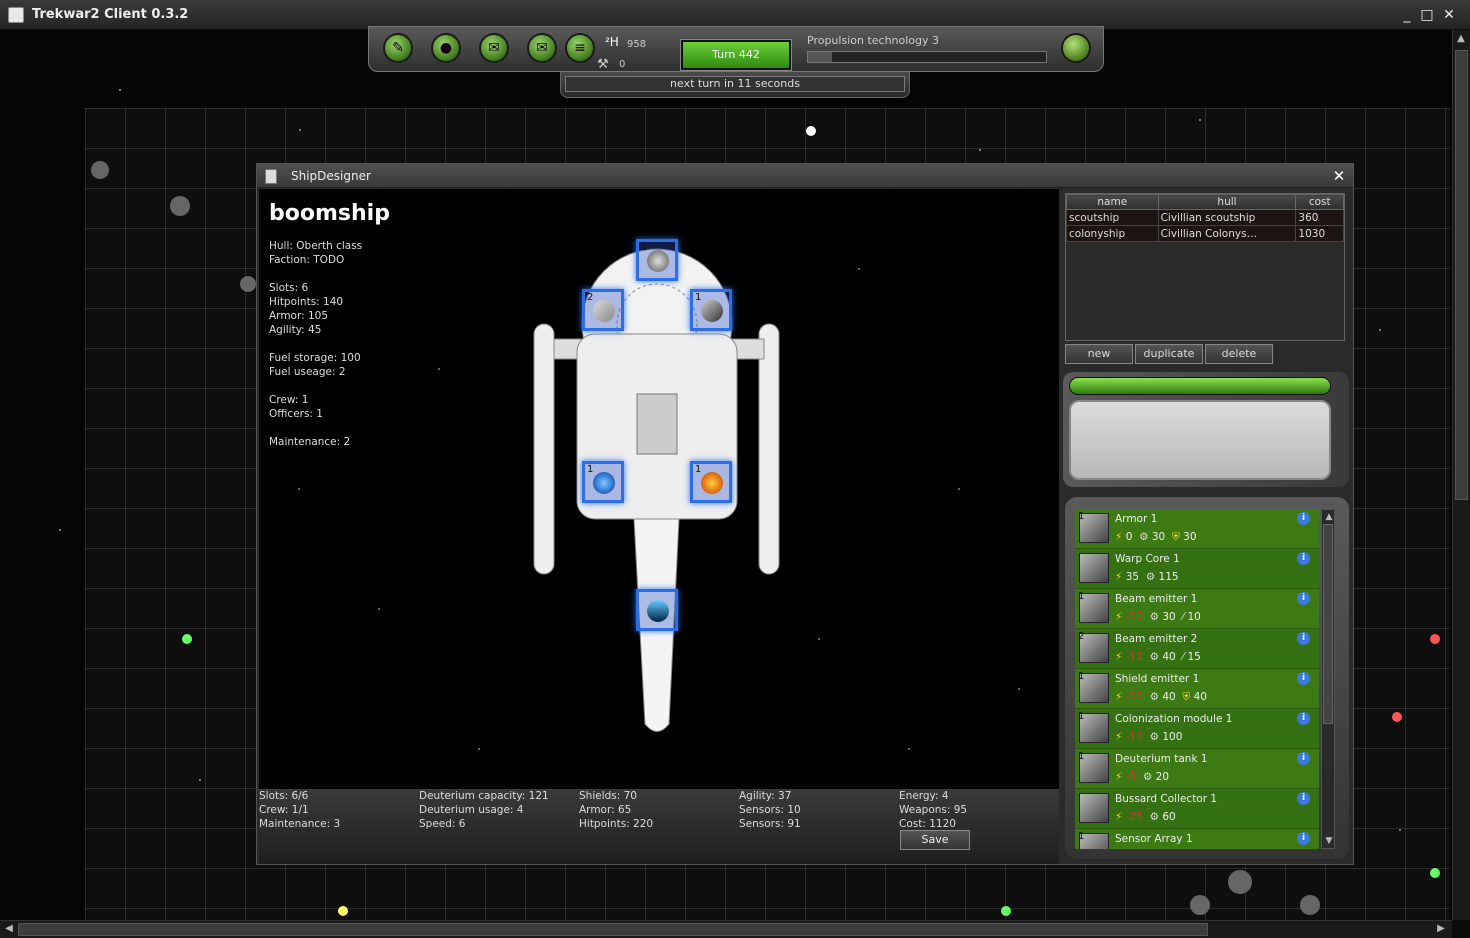 This screenshot has height=938, width=1470. Describe the element at coordinates (1112, 202) in the screenshot. I see `column-header-name: name` at that location.